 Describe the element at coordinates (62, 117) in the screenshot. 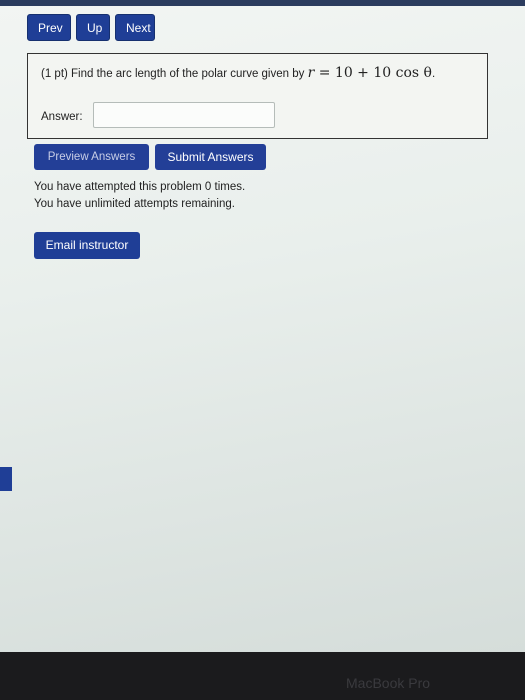

I see `answer-label: Answer:` at that location.